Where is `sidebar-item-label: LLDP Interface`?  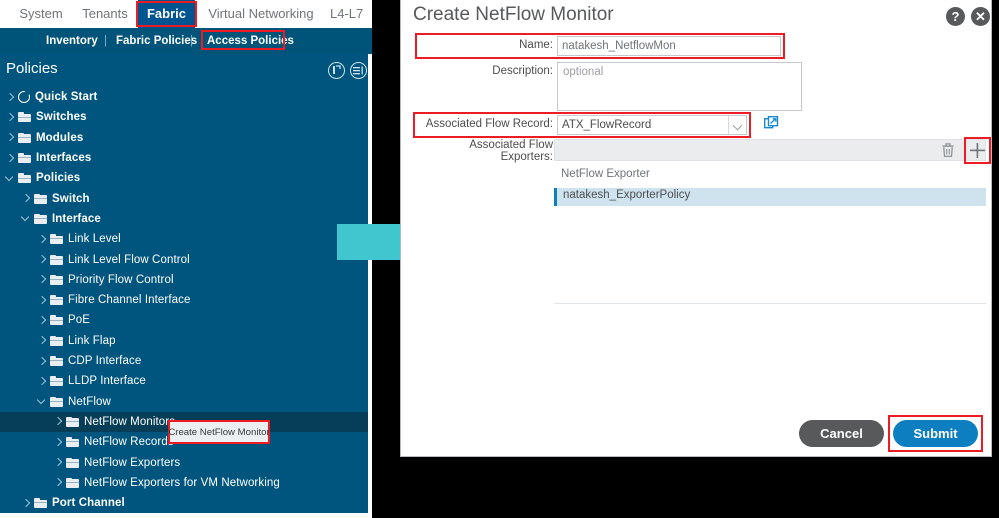 sidebar-item-label: LLDP Interface is located at coordinates (107, 381).